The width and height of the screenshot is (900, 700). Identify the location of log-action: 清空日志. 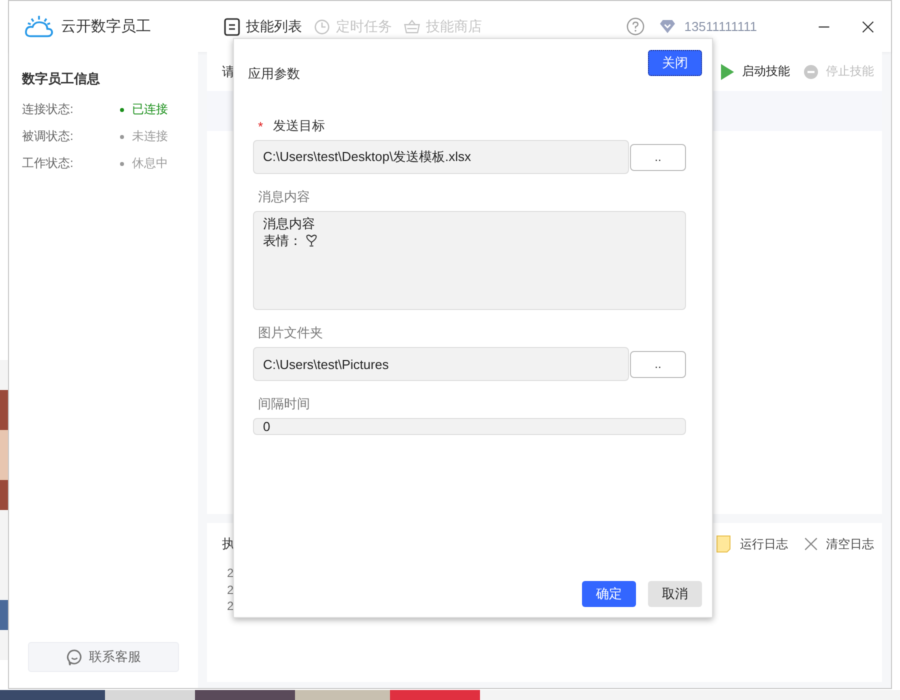
(839, 544).